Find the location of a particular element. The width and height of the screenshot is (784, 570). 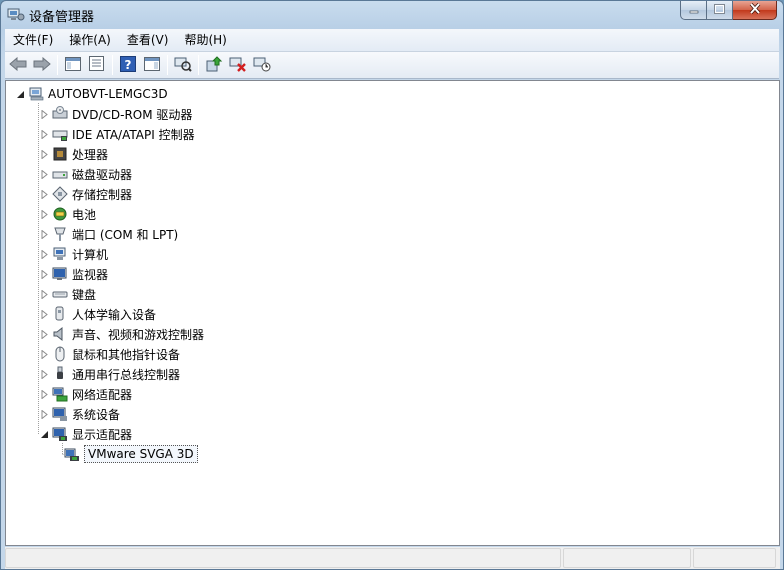

tree-category-hid: 人体学输入设备 is located at coordinates (98, 314).